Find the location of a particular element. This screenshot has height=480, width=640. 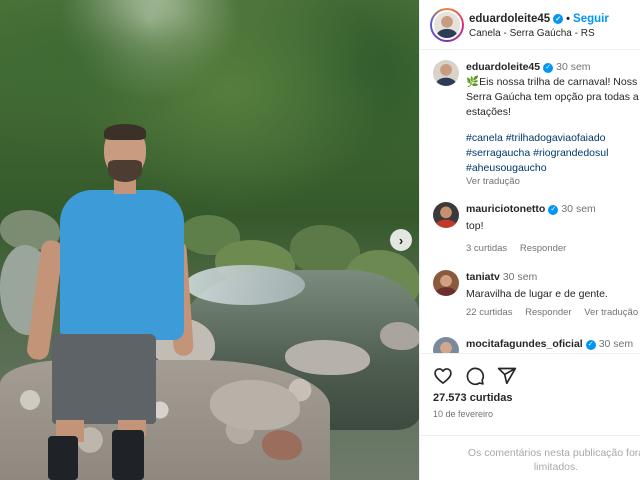

author-username-row: eduardoleite45 ✓ • Seguir is located at coordinates (539, 19).